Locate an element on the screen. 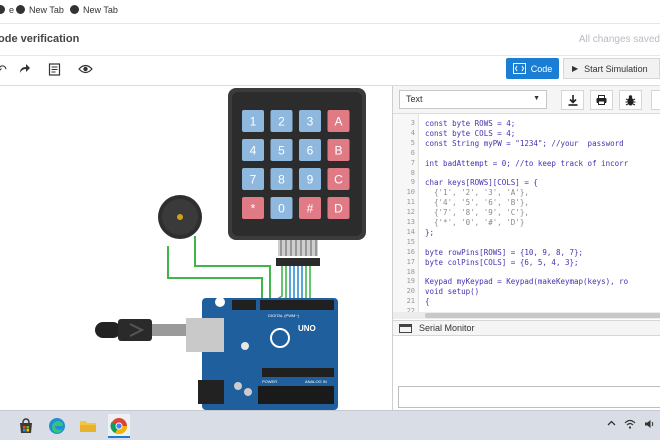 This screenshot has height=443, width=660. keypad-key: 8 is located at coordinates (281, 179).